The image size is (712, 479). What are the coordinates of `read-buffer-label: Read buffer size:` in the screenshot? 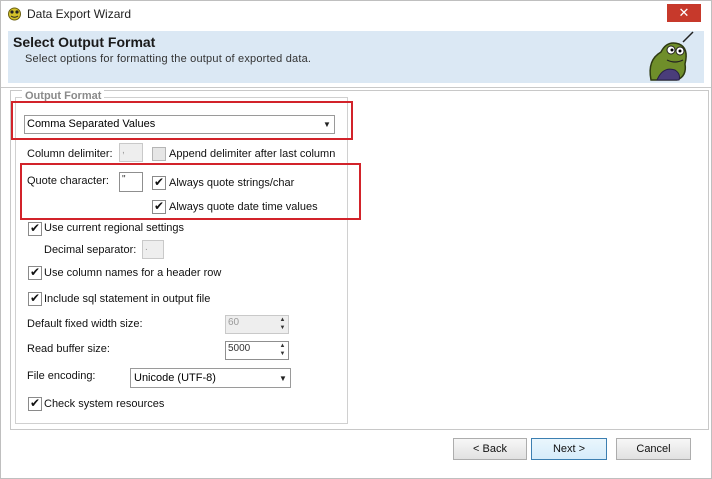 It's located at (68, 349).